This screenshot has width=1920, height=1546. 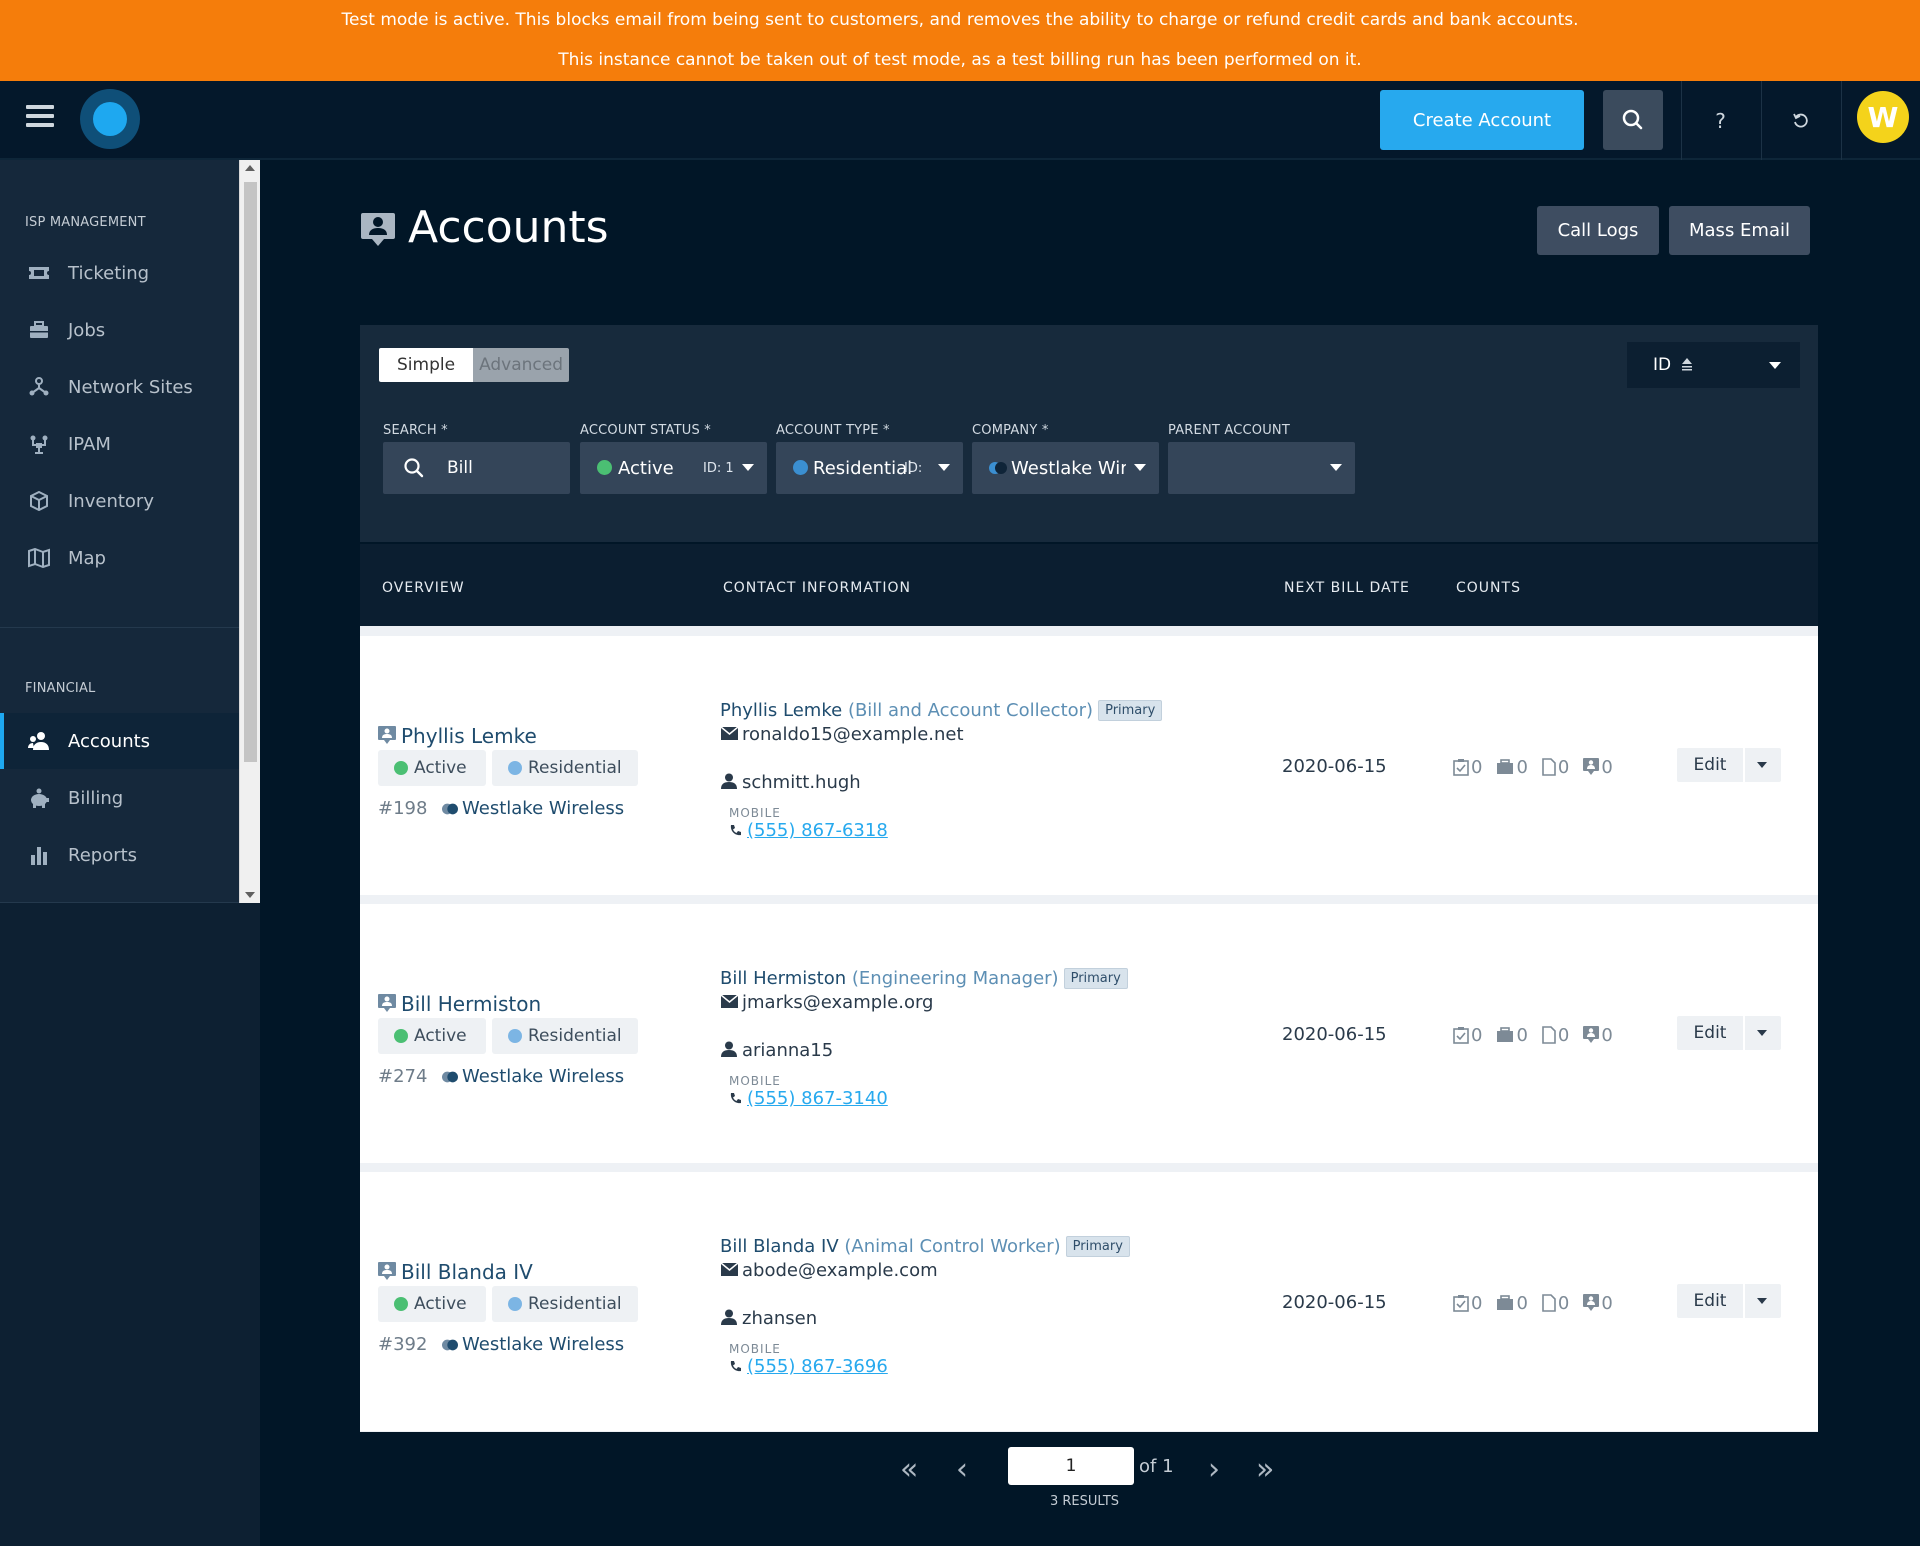 I want to click on sidebar-scrollbar, so click(x=249, y=531).